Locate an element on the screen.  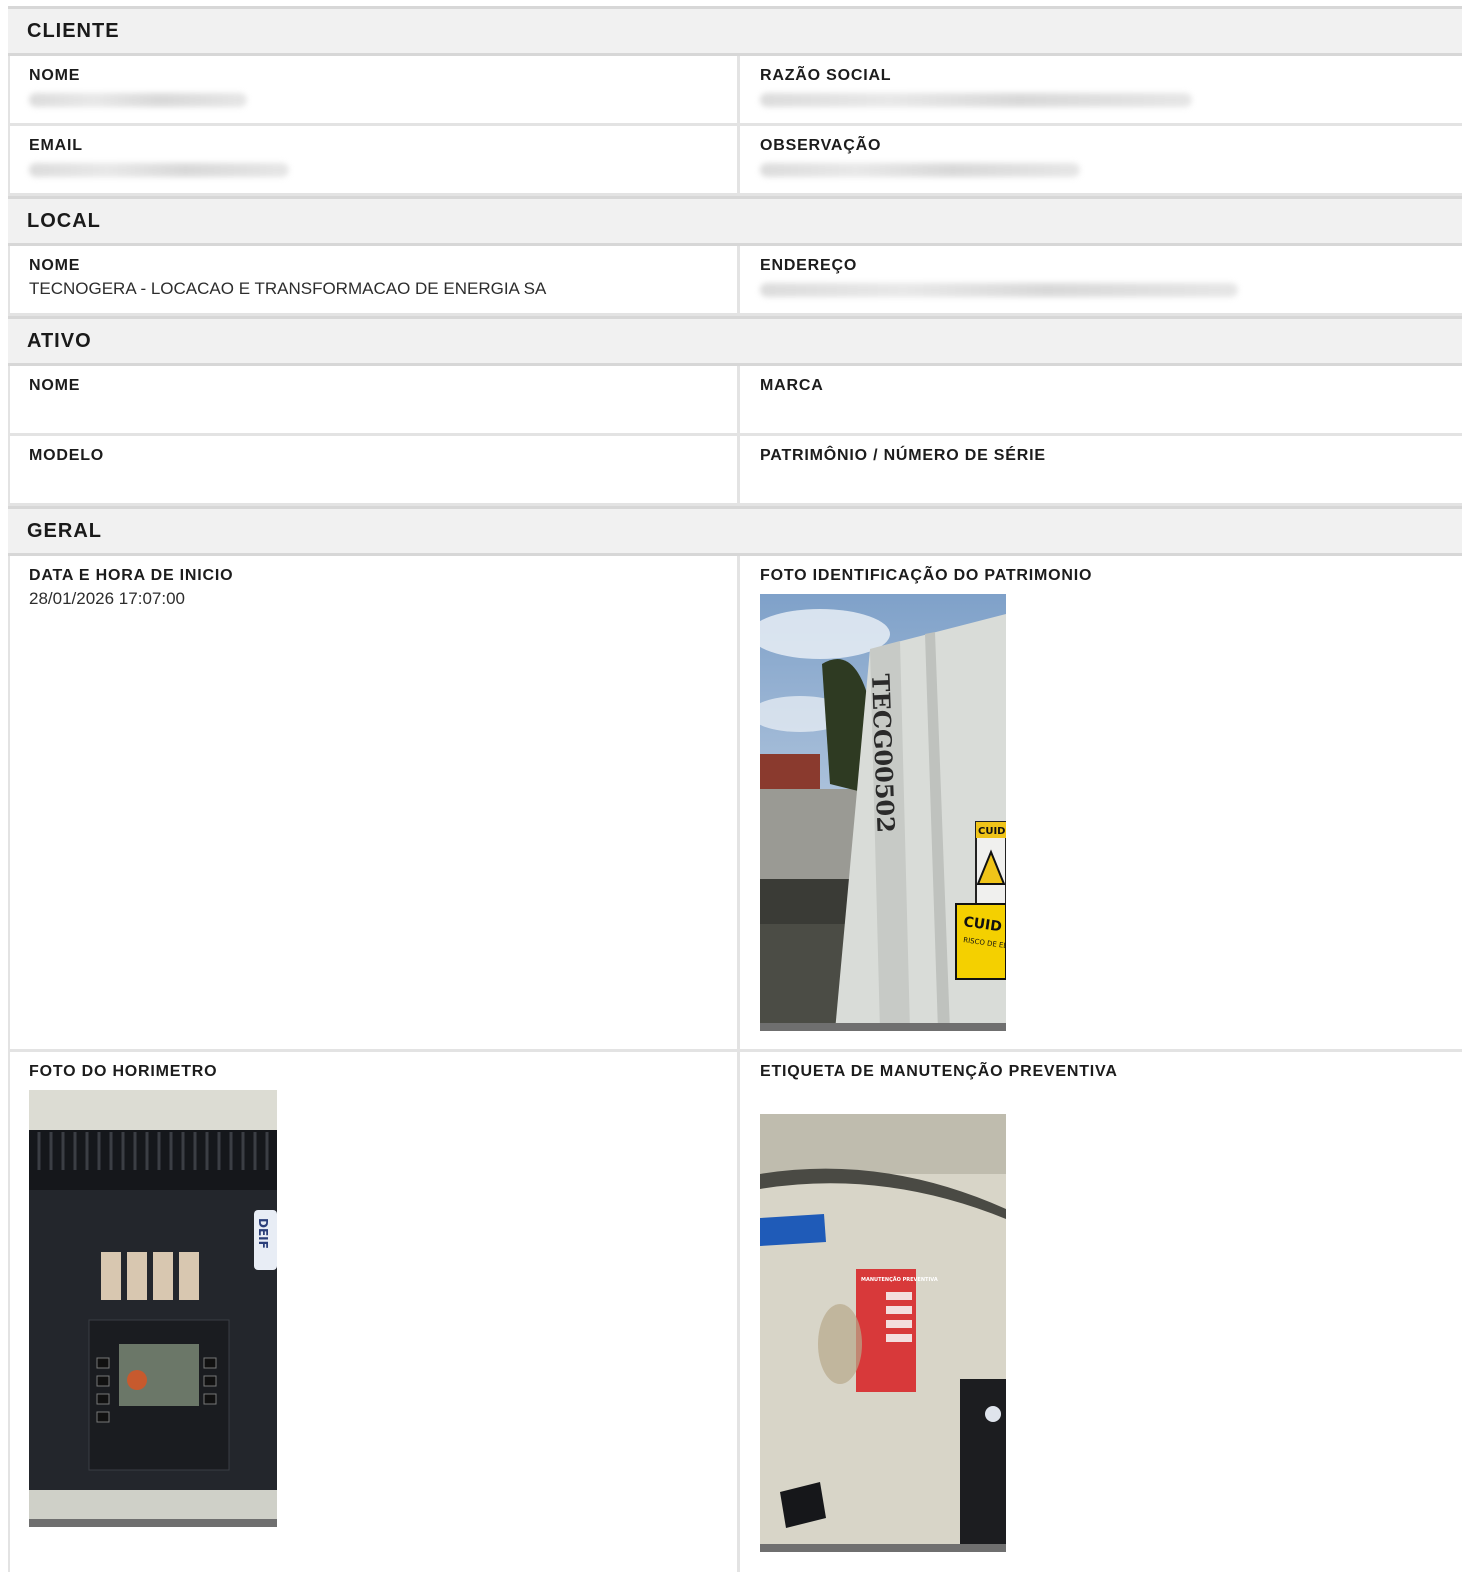
ativo-modelo-cell: MODELO is located at coordinates (375, 469).